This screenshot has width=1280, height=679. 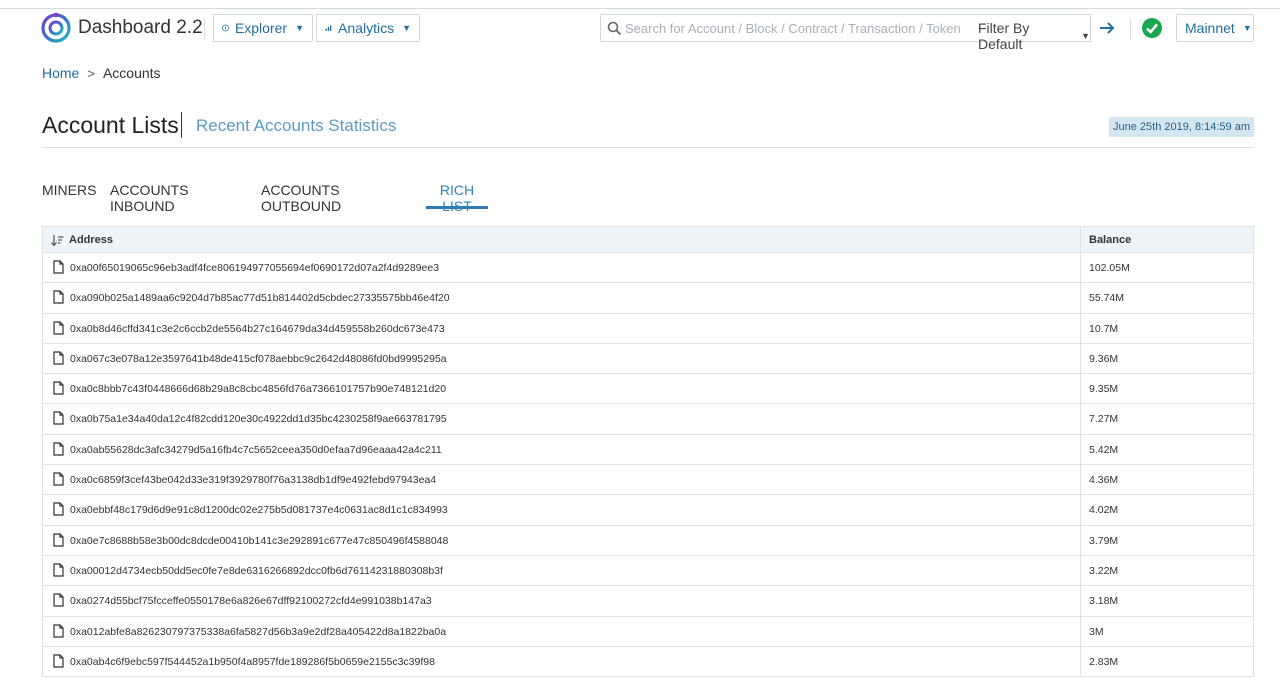 What do you see at coordinates (1104, 389) in the screenshot?
I see `account-balance: 9.35M` at bounding box center [1104, 389].